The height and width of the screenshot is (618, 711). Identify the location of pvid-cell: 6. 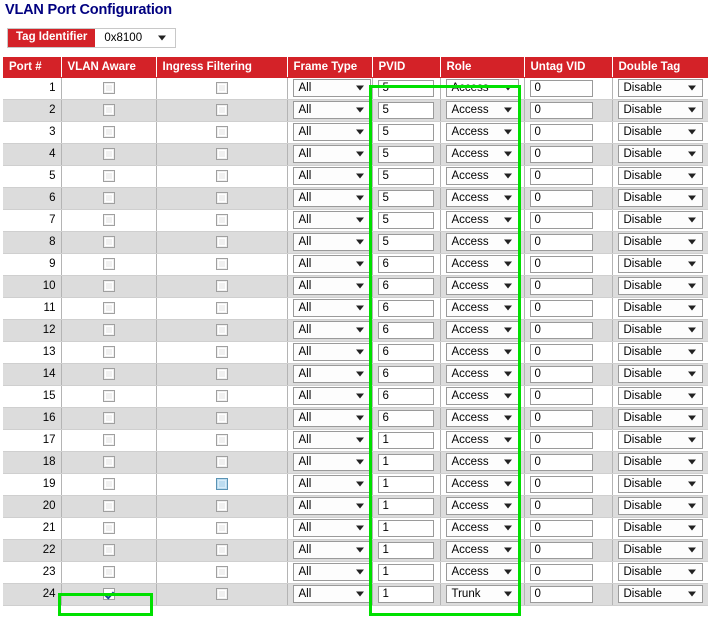
(406, 352).